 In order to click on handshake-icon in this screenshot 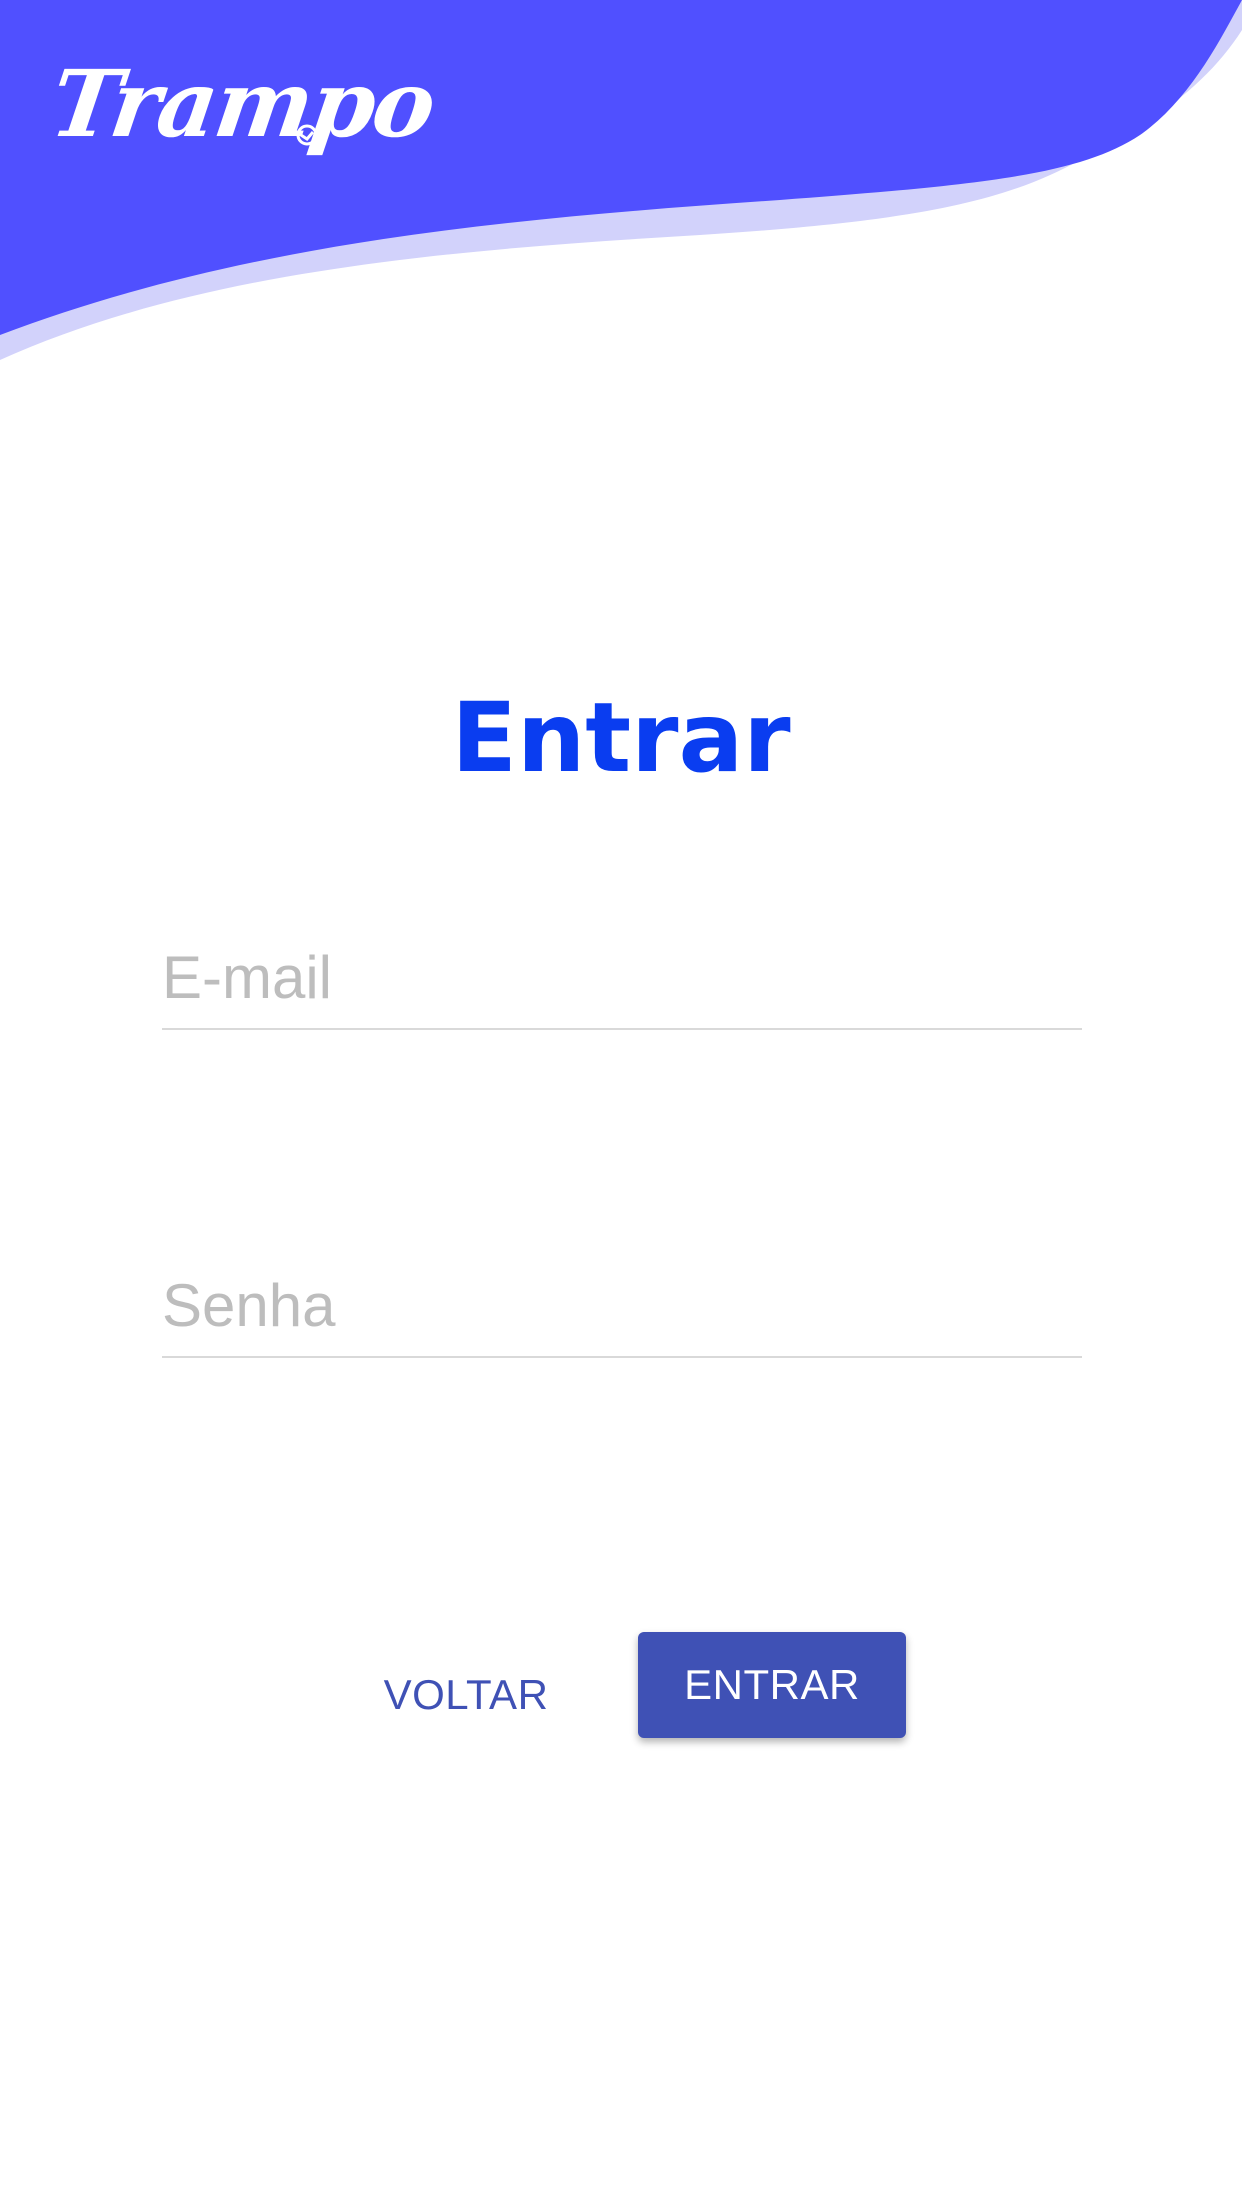, I will do `click(307, 135)`.